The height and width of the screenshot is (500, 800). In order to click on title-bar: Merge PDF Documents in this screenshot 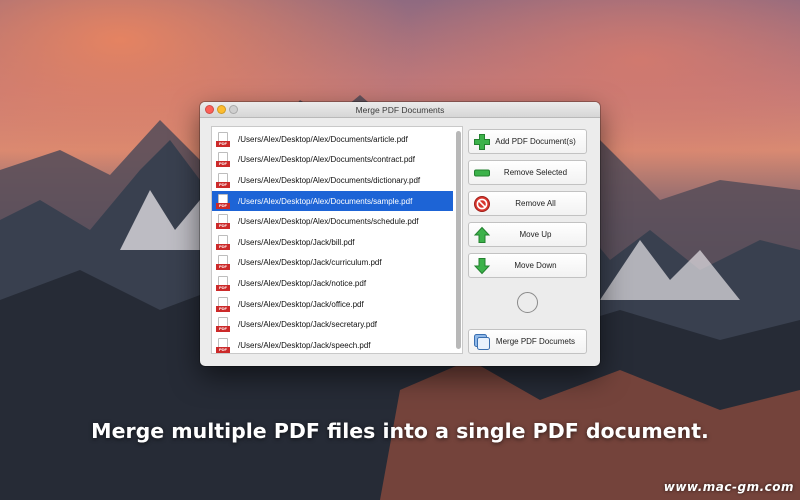, I will do `click(400, 110)`.